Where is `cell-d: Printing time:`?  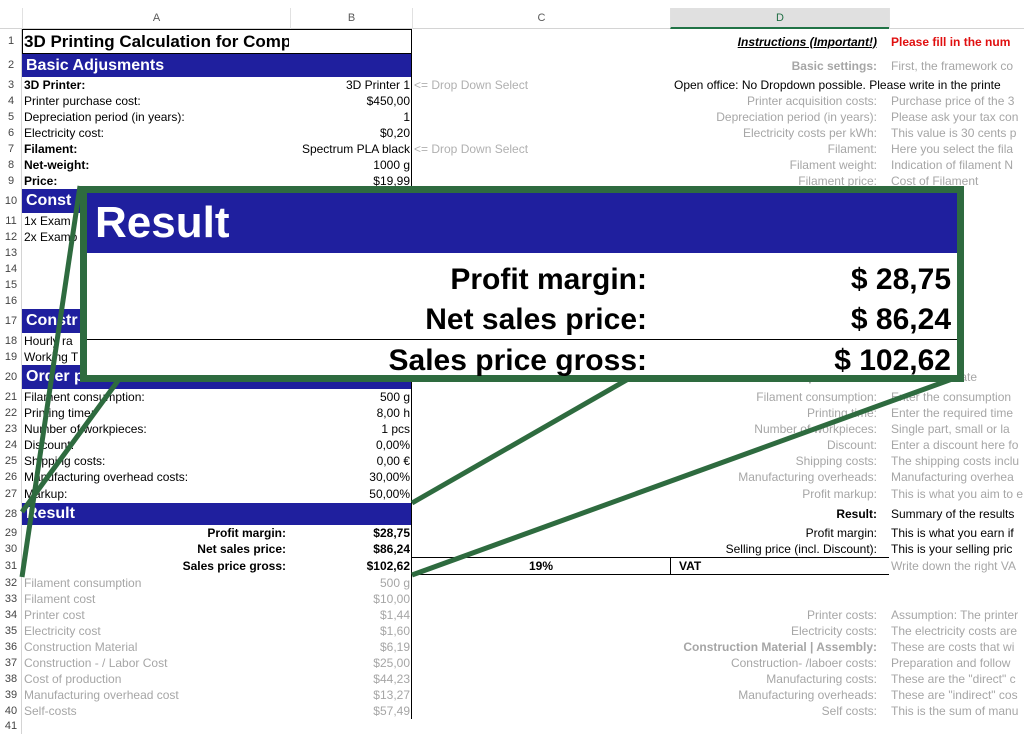
cell-d: Printing time: is located at coordinates (774, 413).